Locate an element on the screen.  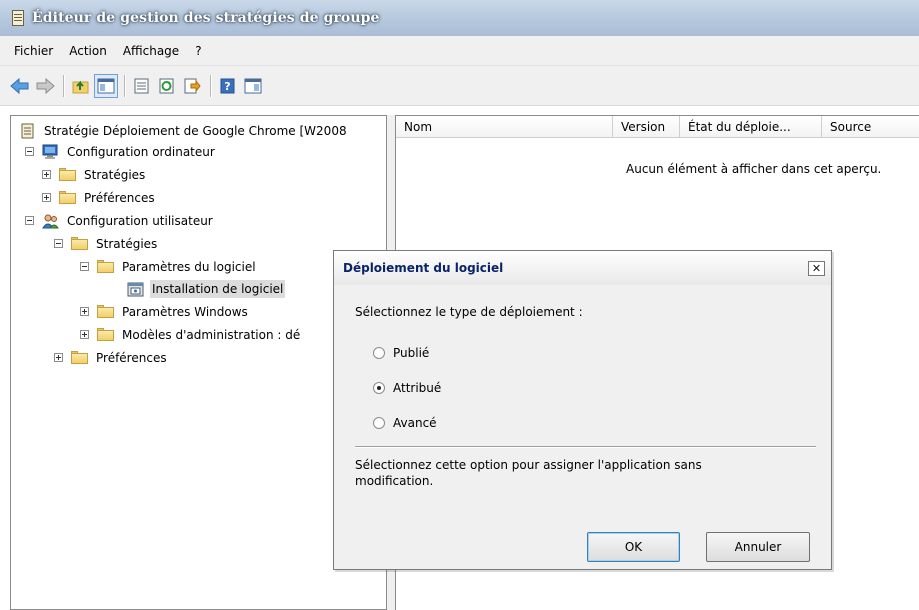
radio-published: Publié is located at coordinates (401, 353).